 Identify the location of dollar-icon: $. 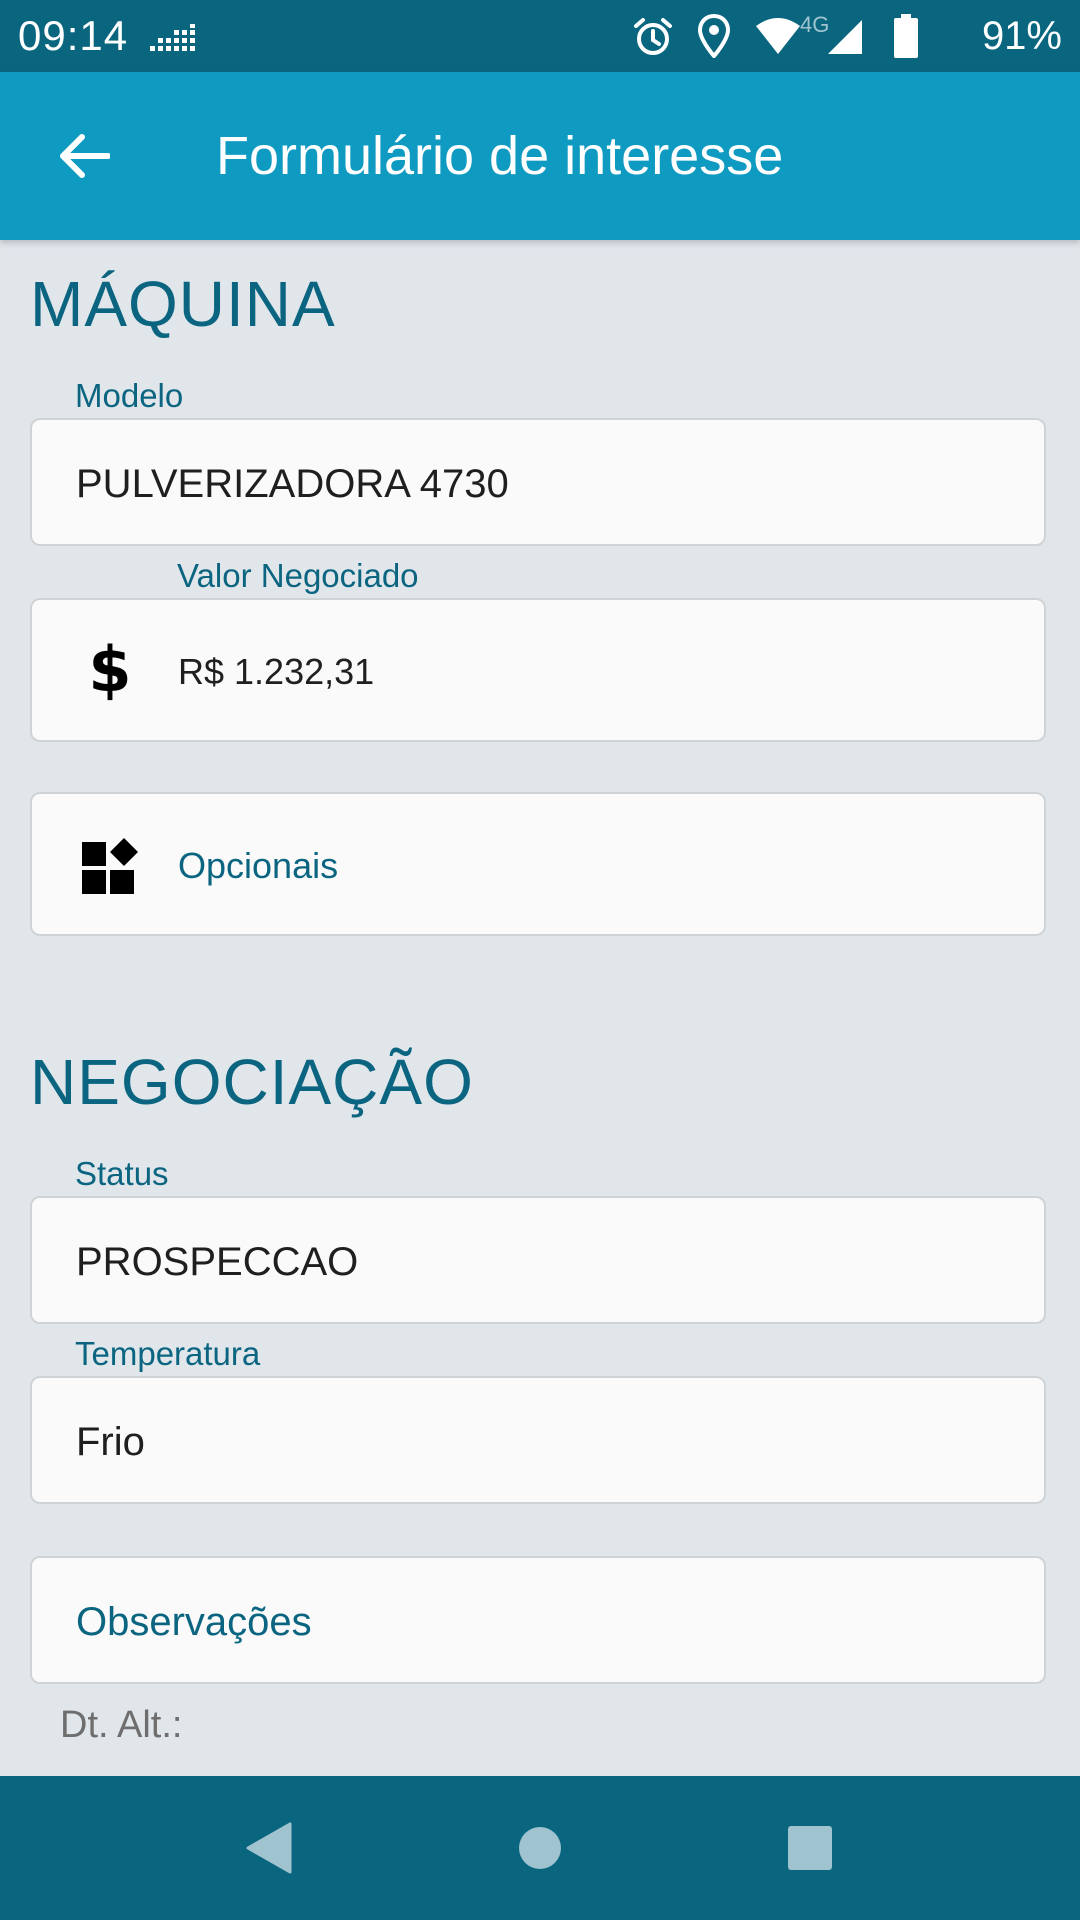
(110, 669).